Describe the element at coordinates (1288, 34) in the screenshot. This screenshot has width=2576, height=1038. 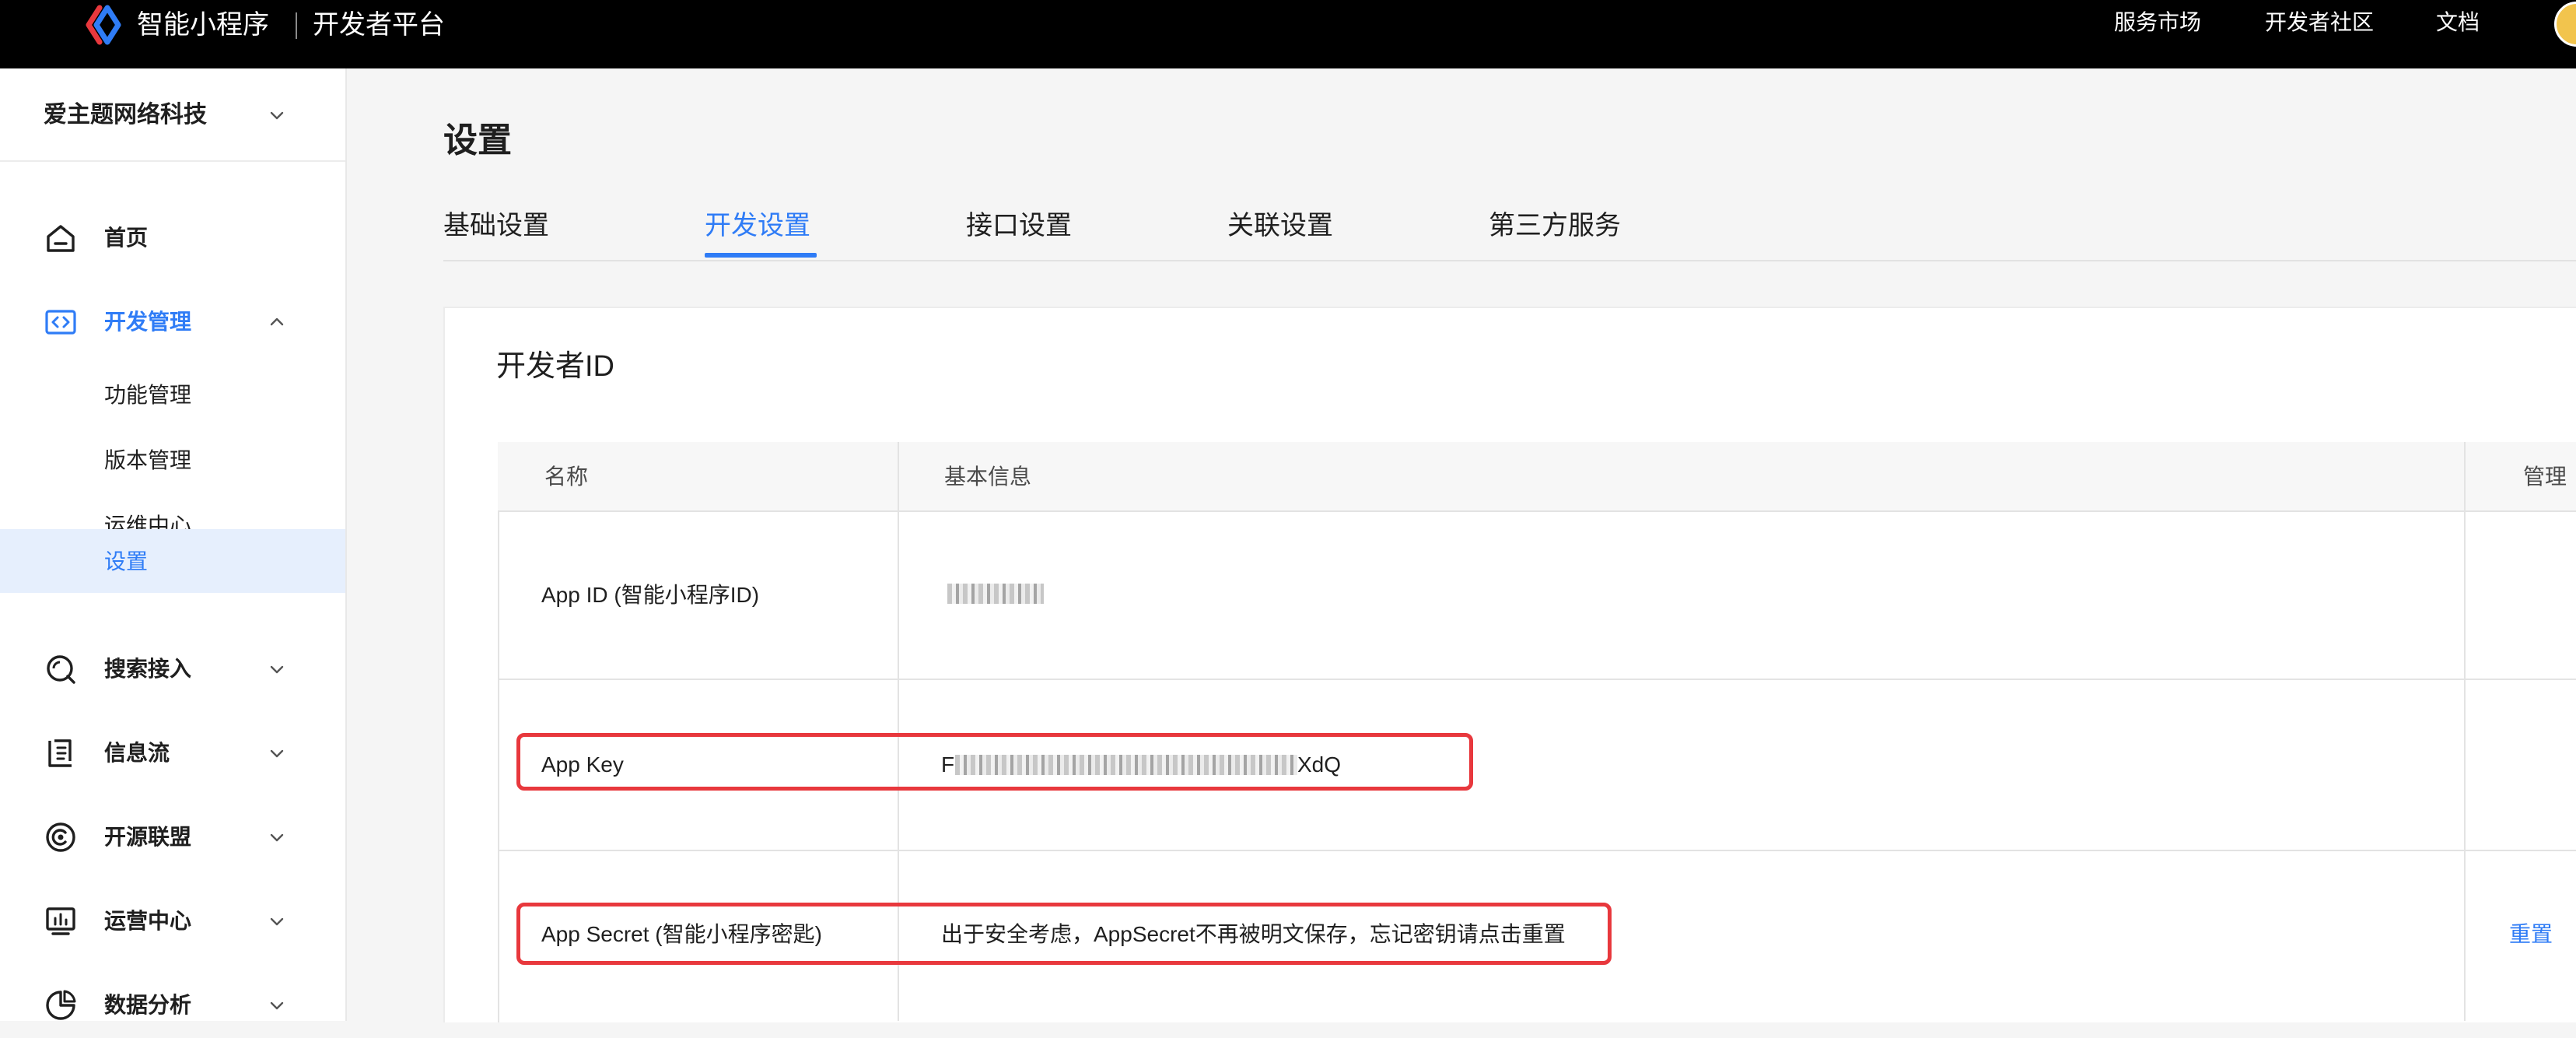
I see `top-bar: 智能小程序 开发者平台 服务市场 开发者社区 文档` at that location.